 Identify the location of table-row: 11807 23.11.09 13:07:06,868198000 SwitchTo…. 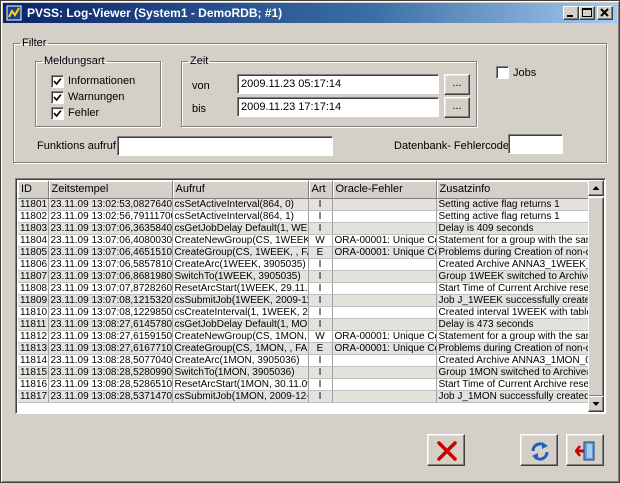
(304, 276).